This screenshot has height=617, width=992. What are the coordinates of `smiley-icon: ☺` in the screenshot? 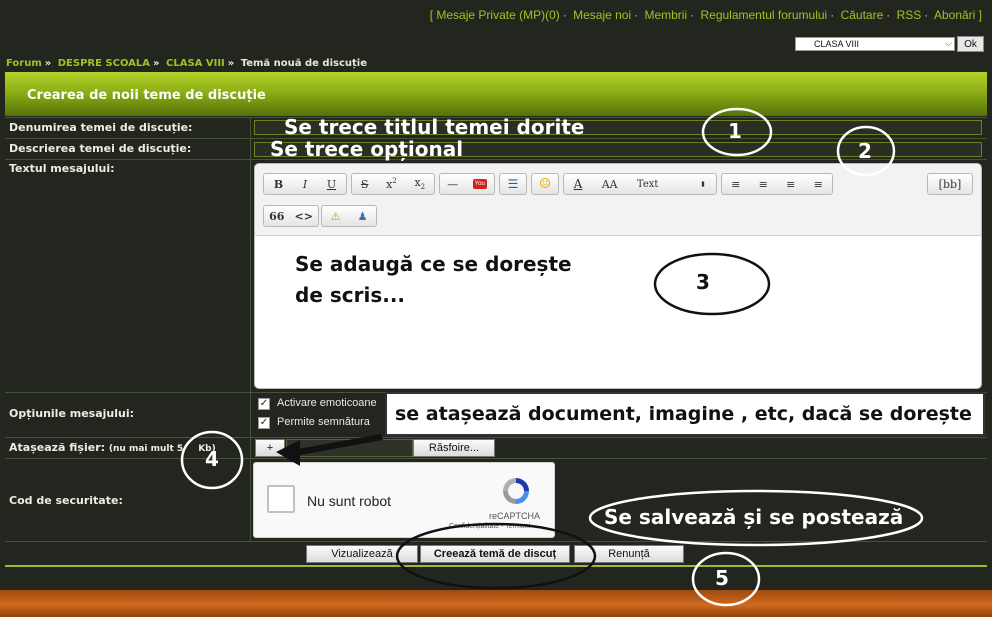 It's located at (545, 184).